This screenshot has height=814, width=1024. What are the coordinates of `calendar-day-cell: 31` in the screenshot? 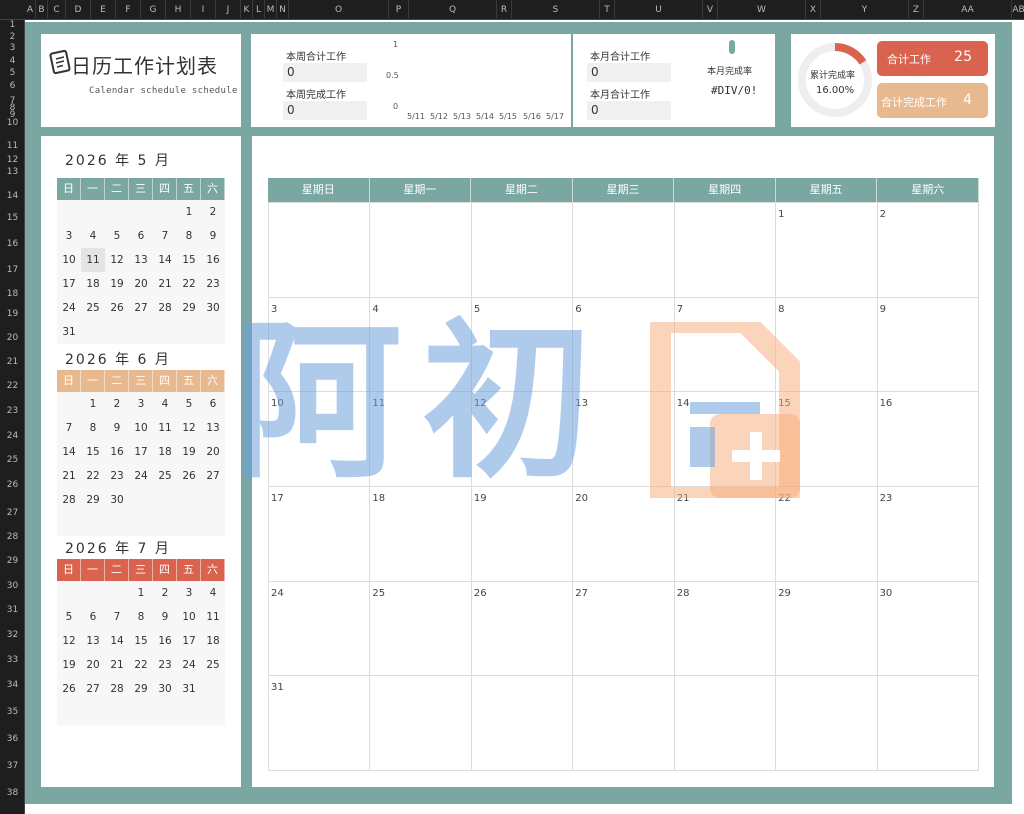 It's located at (320, 723).